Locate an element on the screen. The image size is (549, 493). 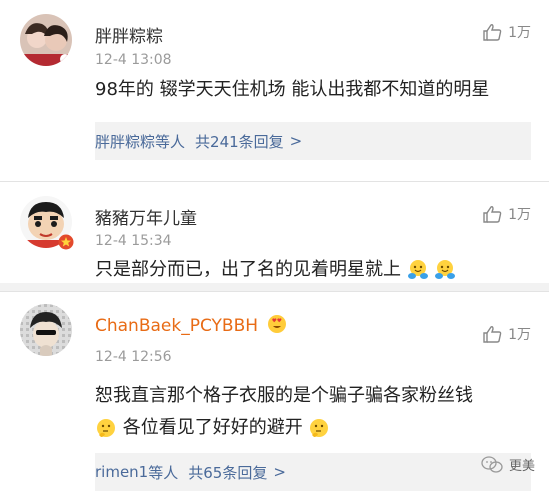
replies-summary: rimen1 等人 共65条回复 > is located at coordinates (313, 472).